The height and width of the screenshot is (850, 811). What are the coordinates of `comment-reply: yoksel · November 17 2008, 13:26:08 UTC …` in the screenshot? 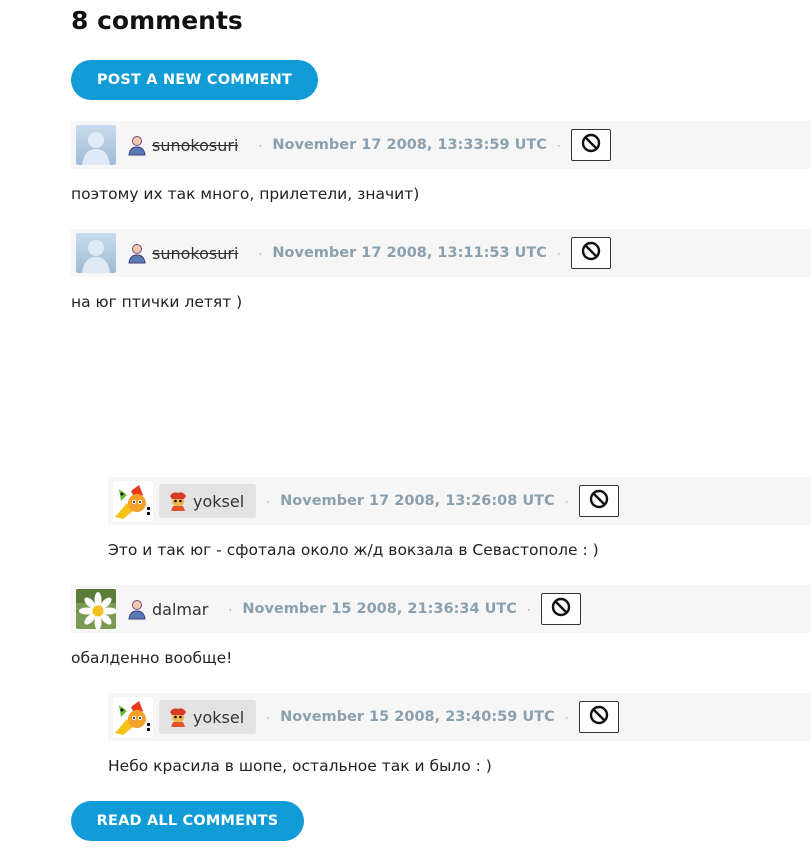 It's located at (459, 522).